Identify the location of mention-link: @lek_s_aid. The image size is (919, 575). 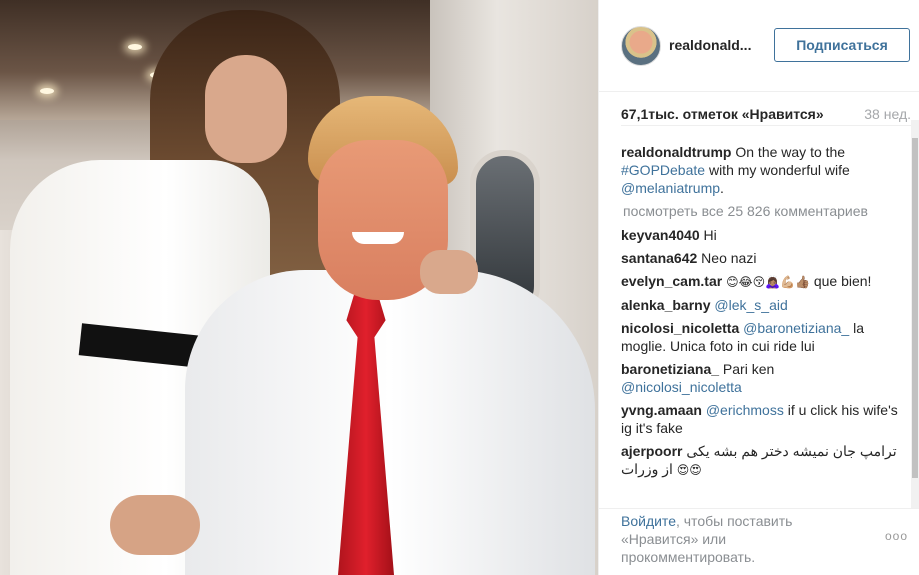
(750, 305).